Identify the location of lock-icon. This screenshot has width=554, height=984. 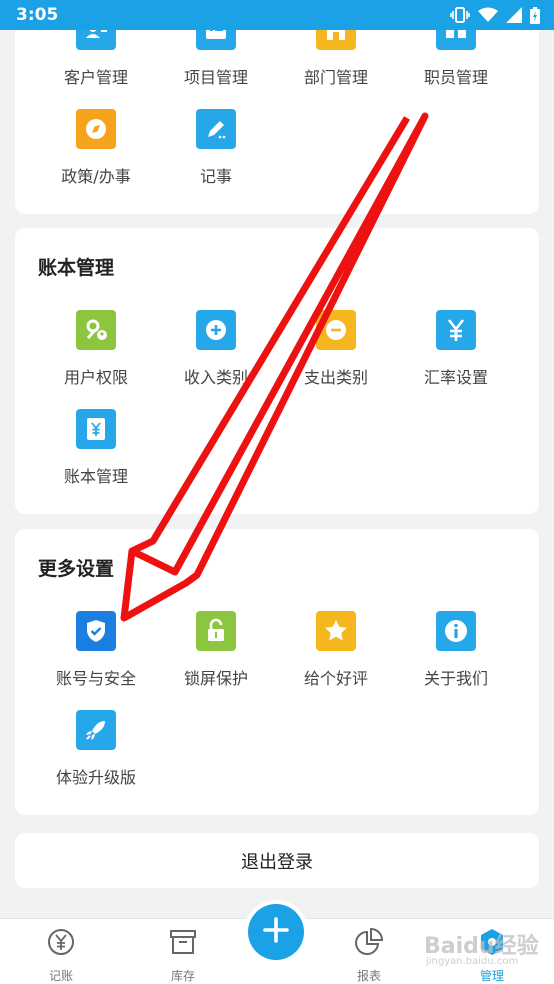
(216, 631).